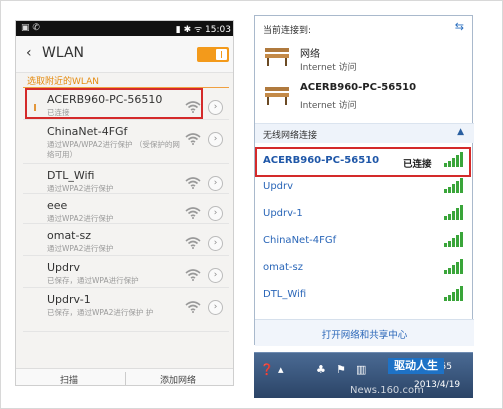 The width and height of the screenshot is (503, 409). What do you see at coordinates (283, 213) in the screenshot?
I see `wireless-network-item: Updrv-1` at bounding box center [283, 213].